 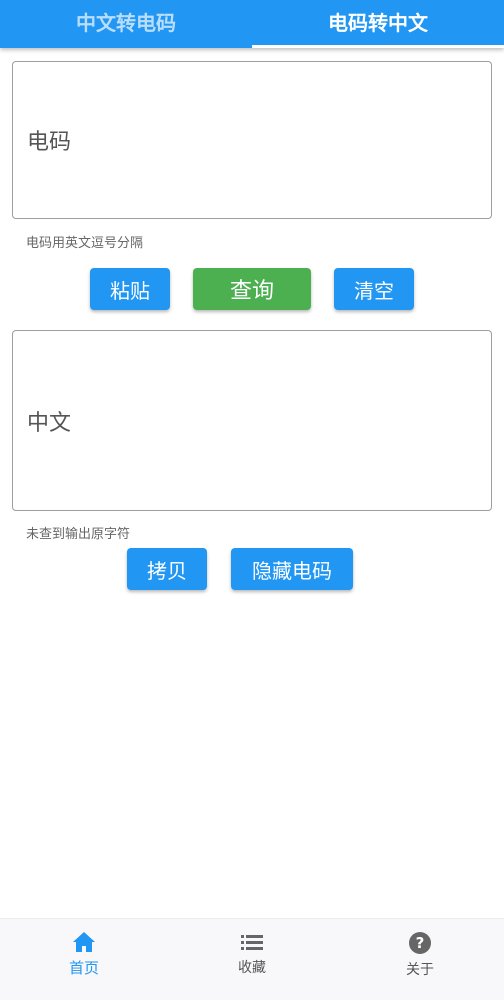 What do you see at coordinates (292, 569) in the screenshot?
I see `hide-code-button: 隐藏电码` at bounding box center [292, 569].